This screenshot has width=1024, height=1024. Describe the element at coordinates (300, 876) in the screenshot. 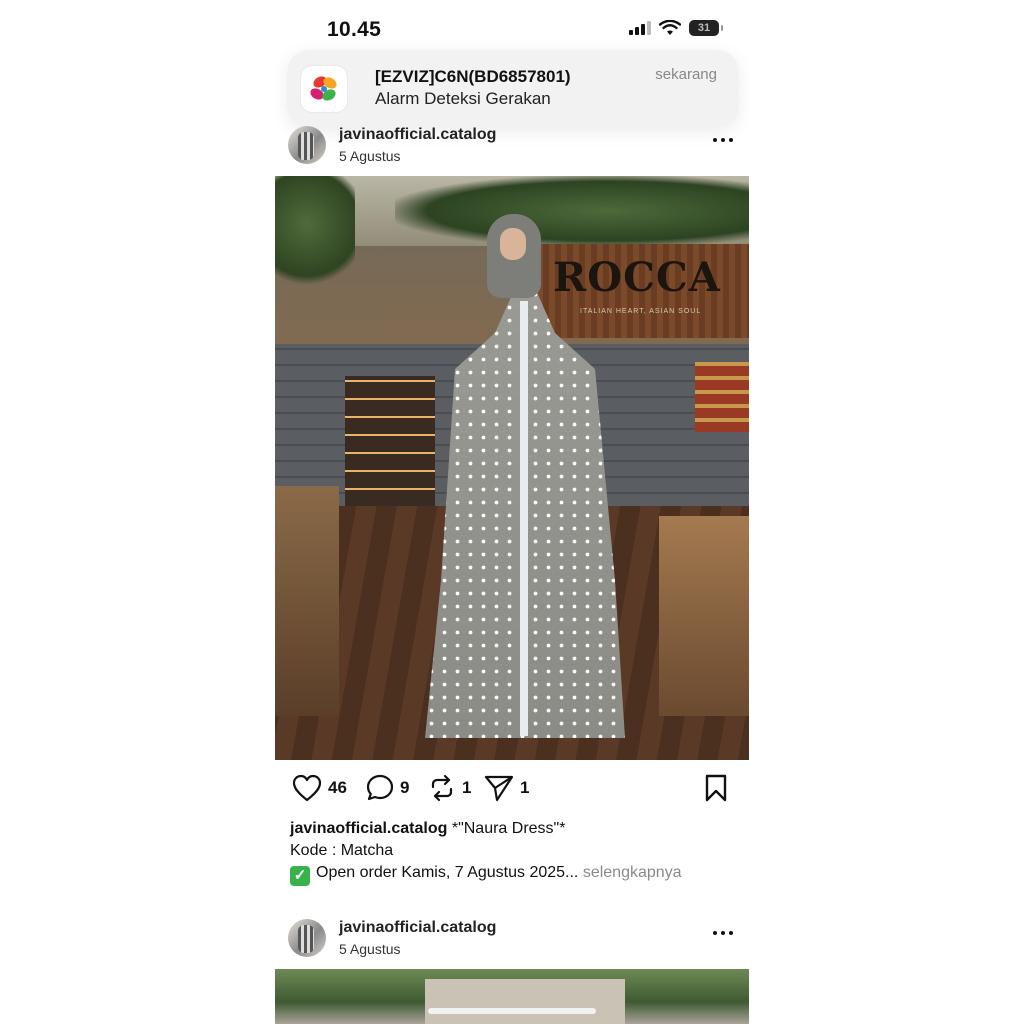

I see `check-mark-icon: ✓` at that location.